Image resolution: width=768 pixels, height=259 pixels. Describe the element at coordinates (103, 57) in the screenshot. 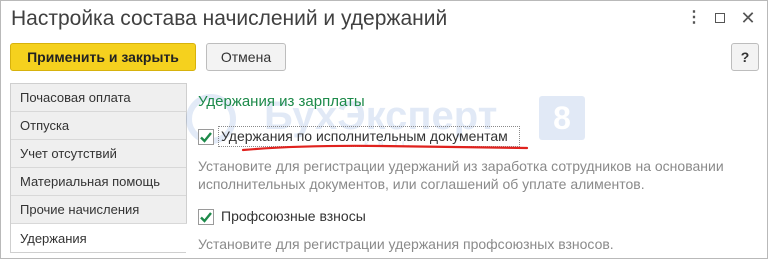

I see `apply-and-close-button: Применить и закрыть` at that location.